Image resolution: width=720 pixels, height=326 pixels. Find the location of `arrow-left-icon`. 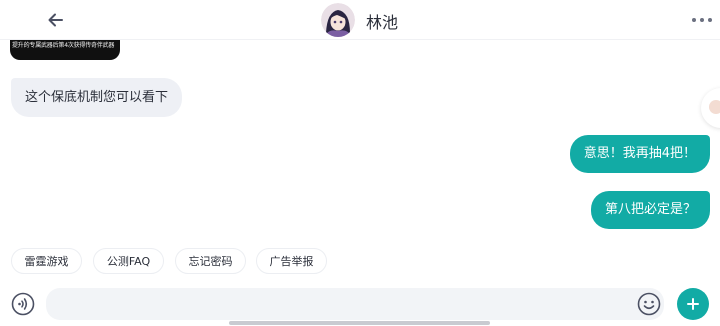

arrow-left-icon is located at coordinates (55, 20).